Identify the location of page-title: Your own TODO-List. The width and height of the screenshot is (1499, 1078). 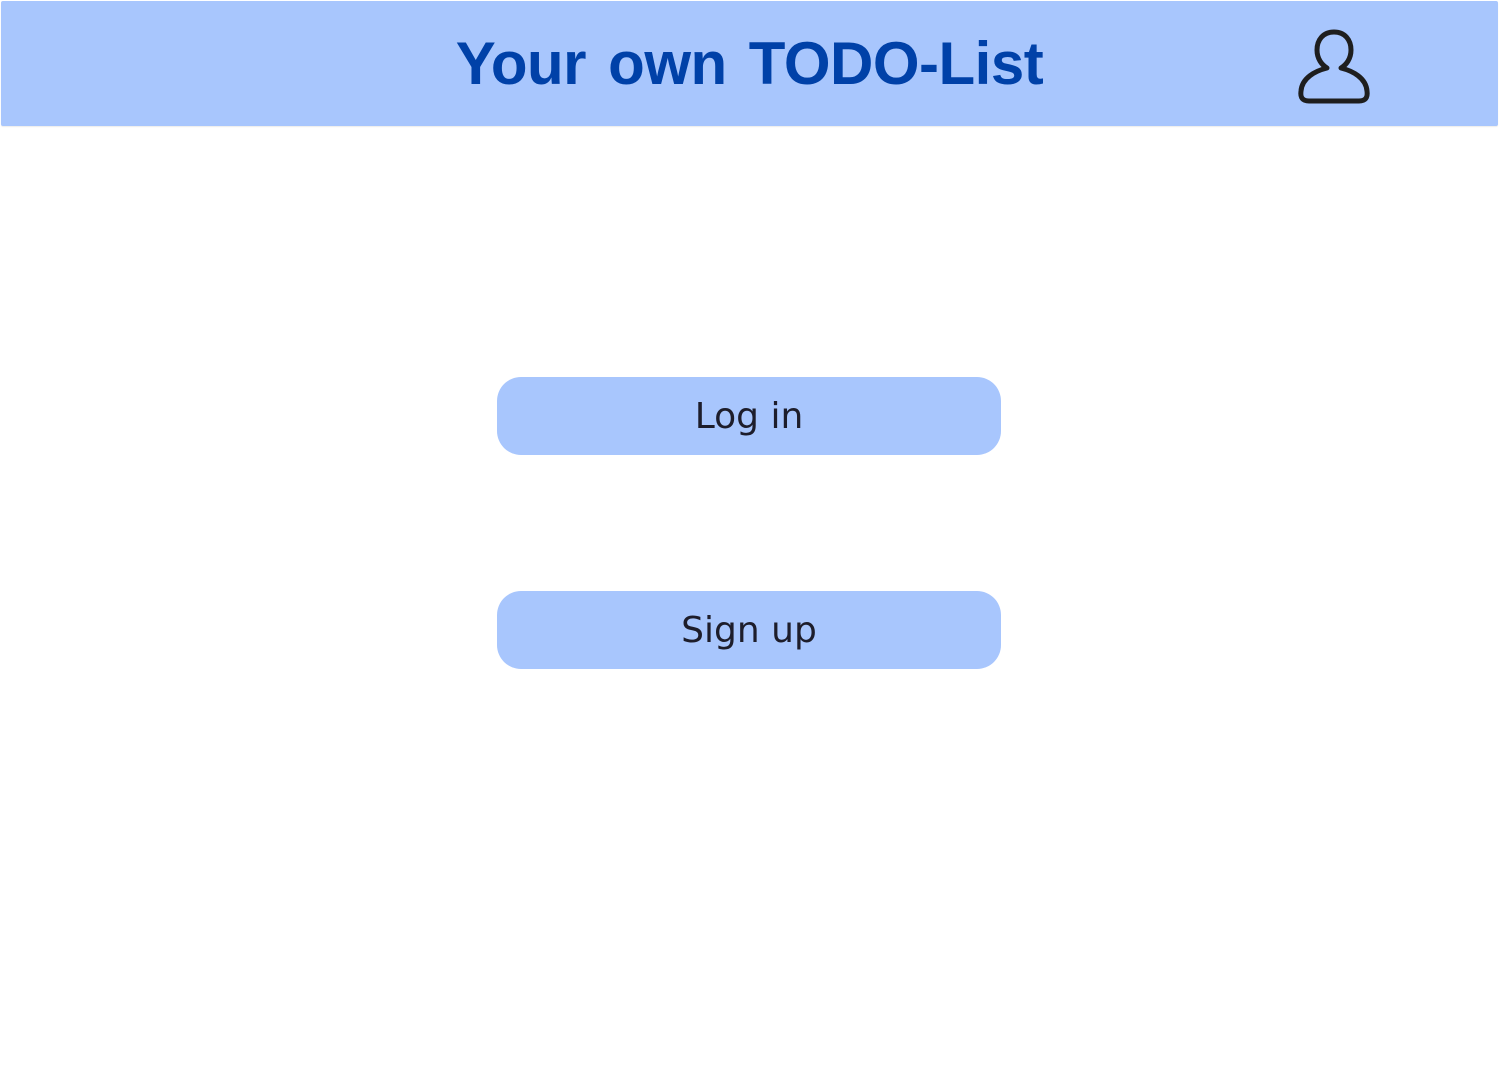
(749, 63).